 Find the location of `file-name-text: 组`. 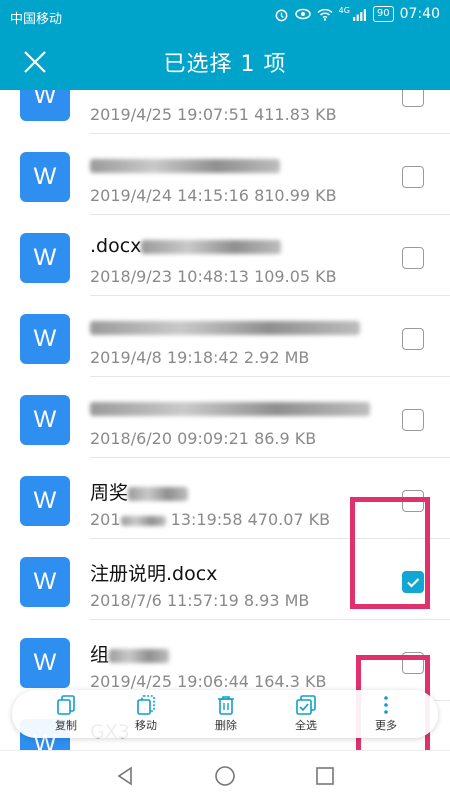

file-name-text: 组 is located at coordinates (100, 655).